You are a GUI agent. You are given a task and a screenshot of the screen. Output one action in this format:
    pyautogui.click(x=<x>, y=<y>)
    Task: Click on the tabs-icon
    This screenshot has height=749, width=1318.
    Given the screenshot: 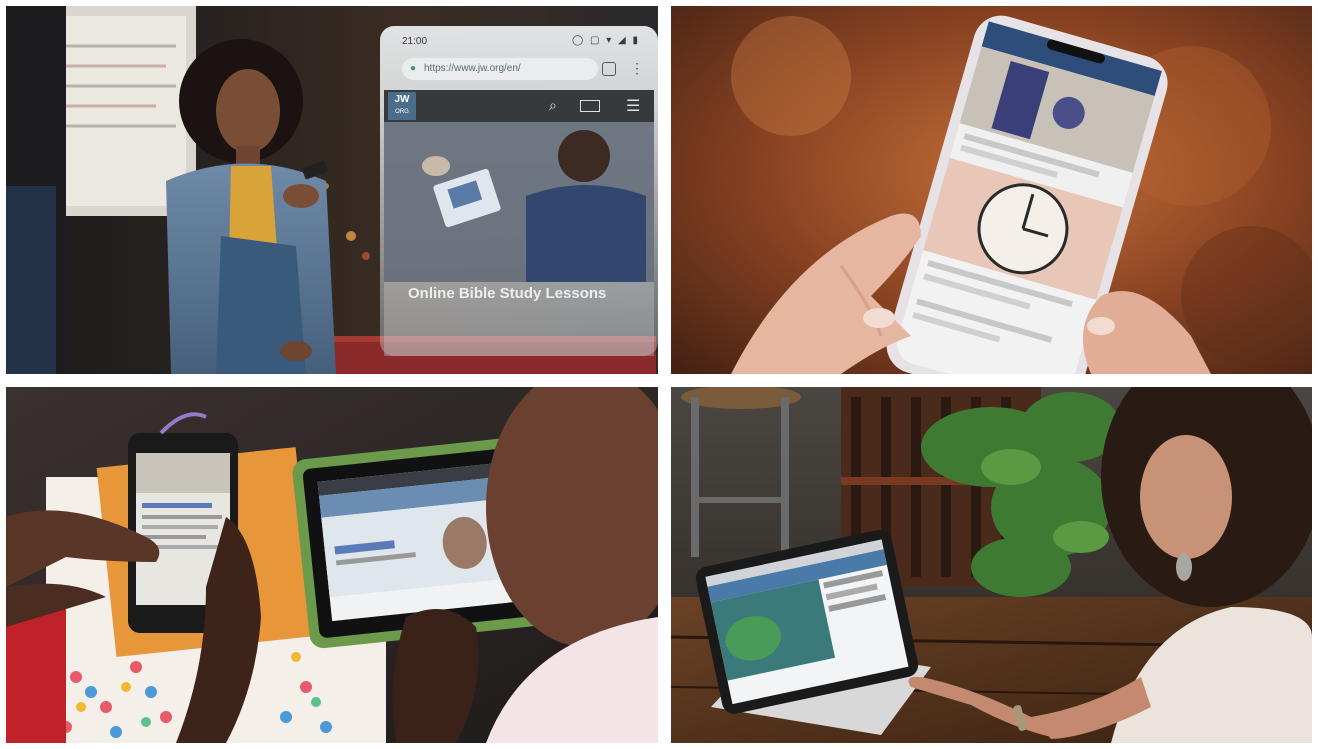 What is the action you would take?
    pyautogui.click(x=609, y=69)
    